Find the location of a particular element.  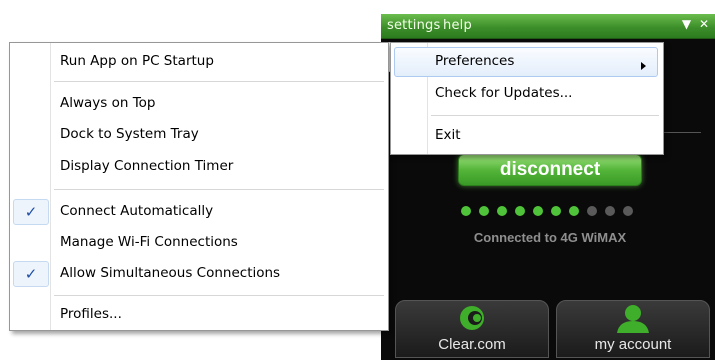

preferences-submenu: Preferences Check for Updates... Exit is located at coordinates (527, 98).